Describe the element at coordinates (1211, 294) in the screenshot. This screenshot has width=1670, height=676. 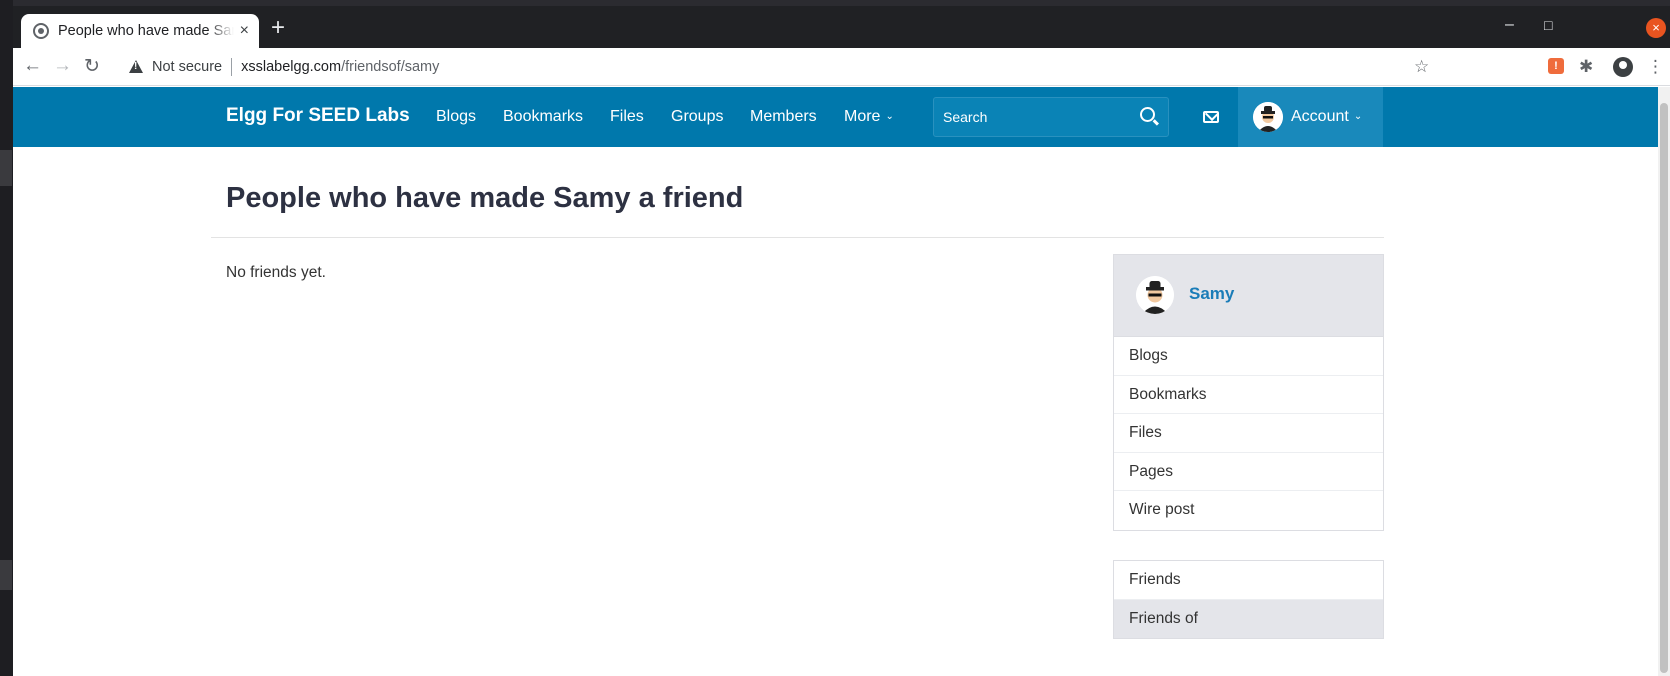
I see `owner-name-link: Samy` at that location.